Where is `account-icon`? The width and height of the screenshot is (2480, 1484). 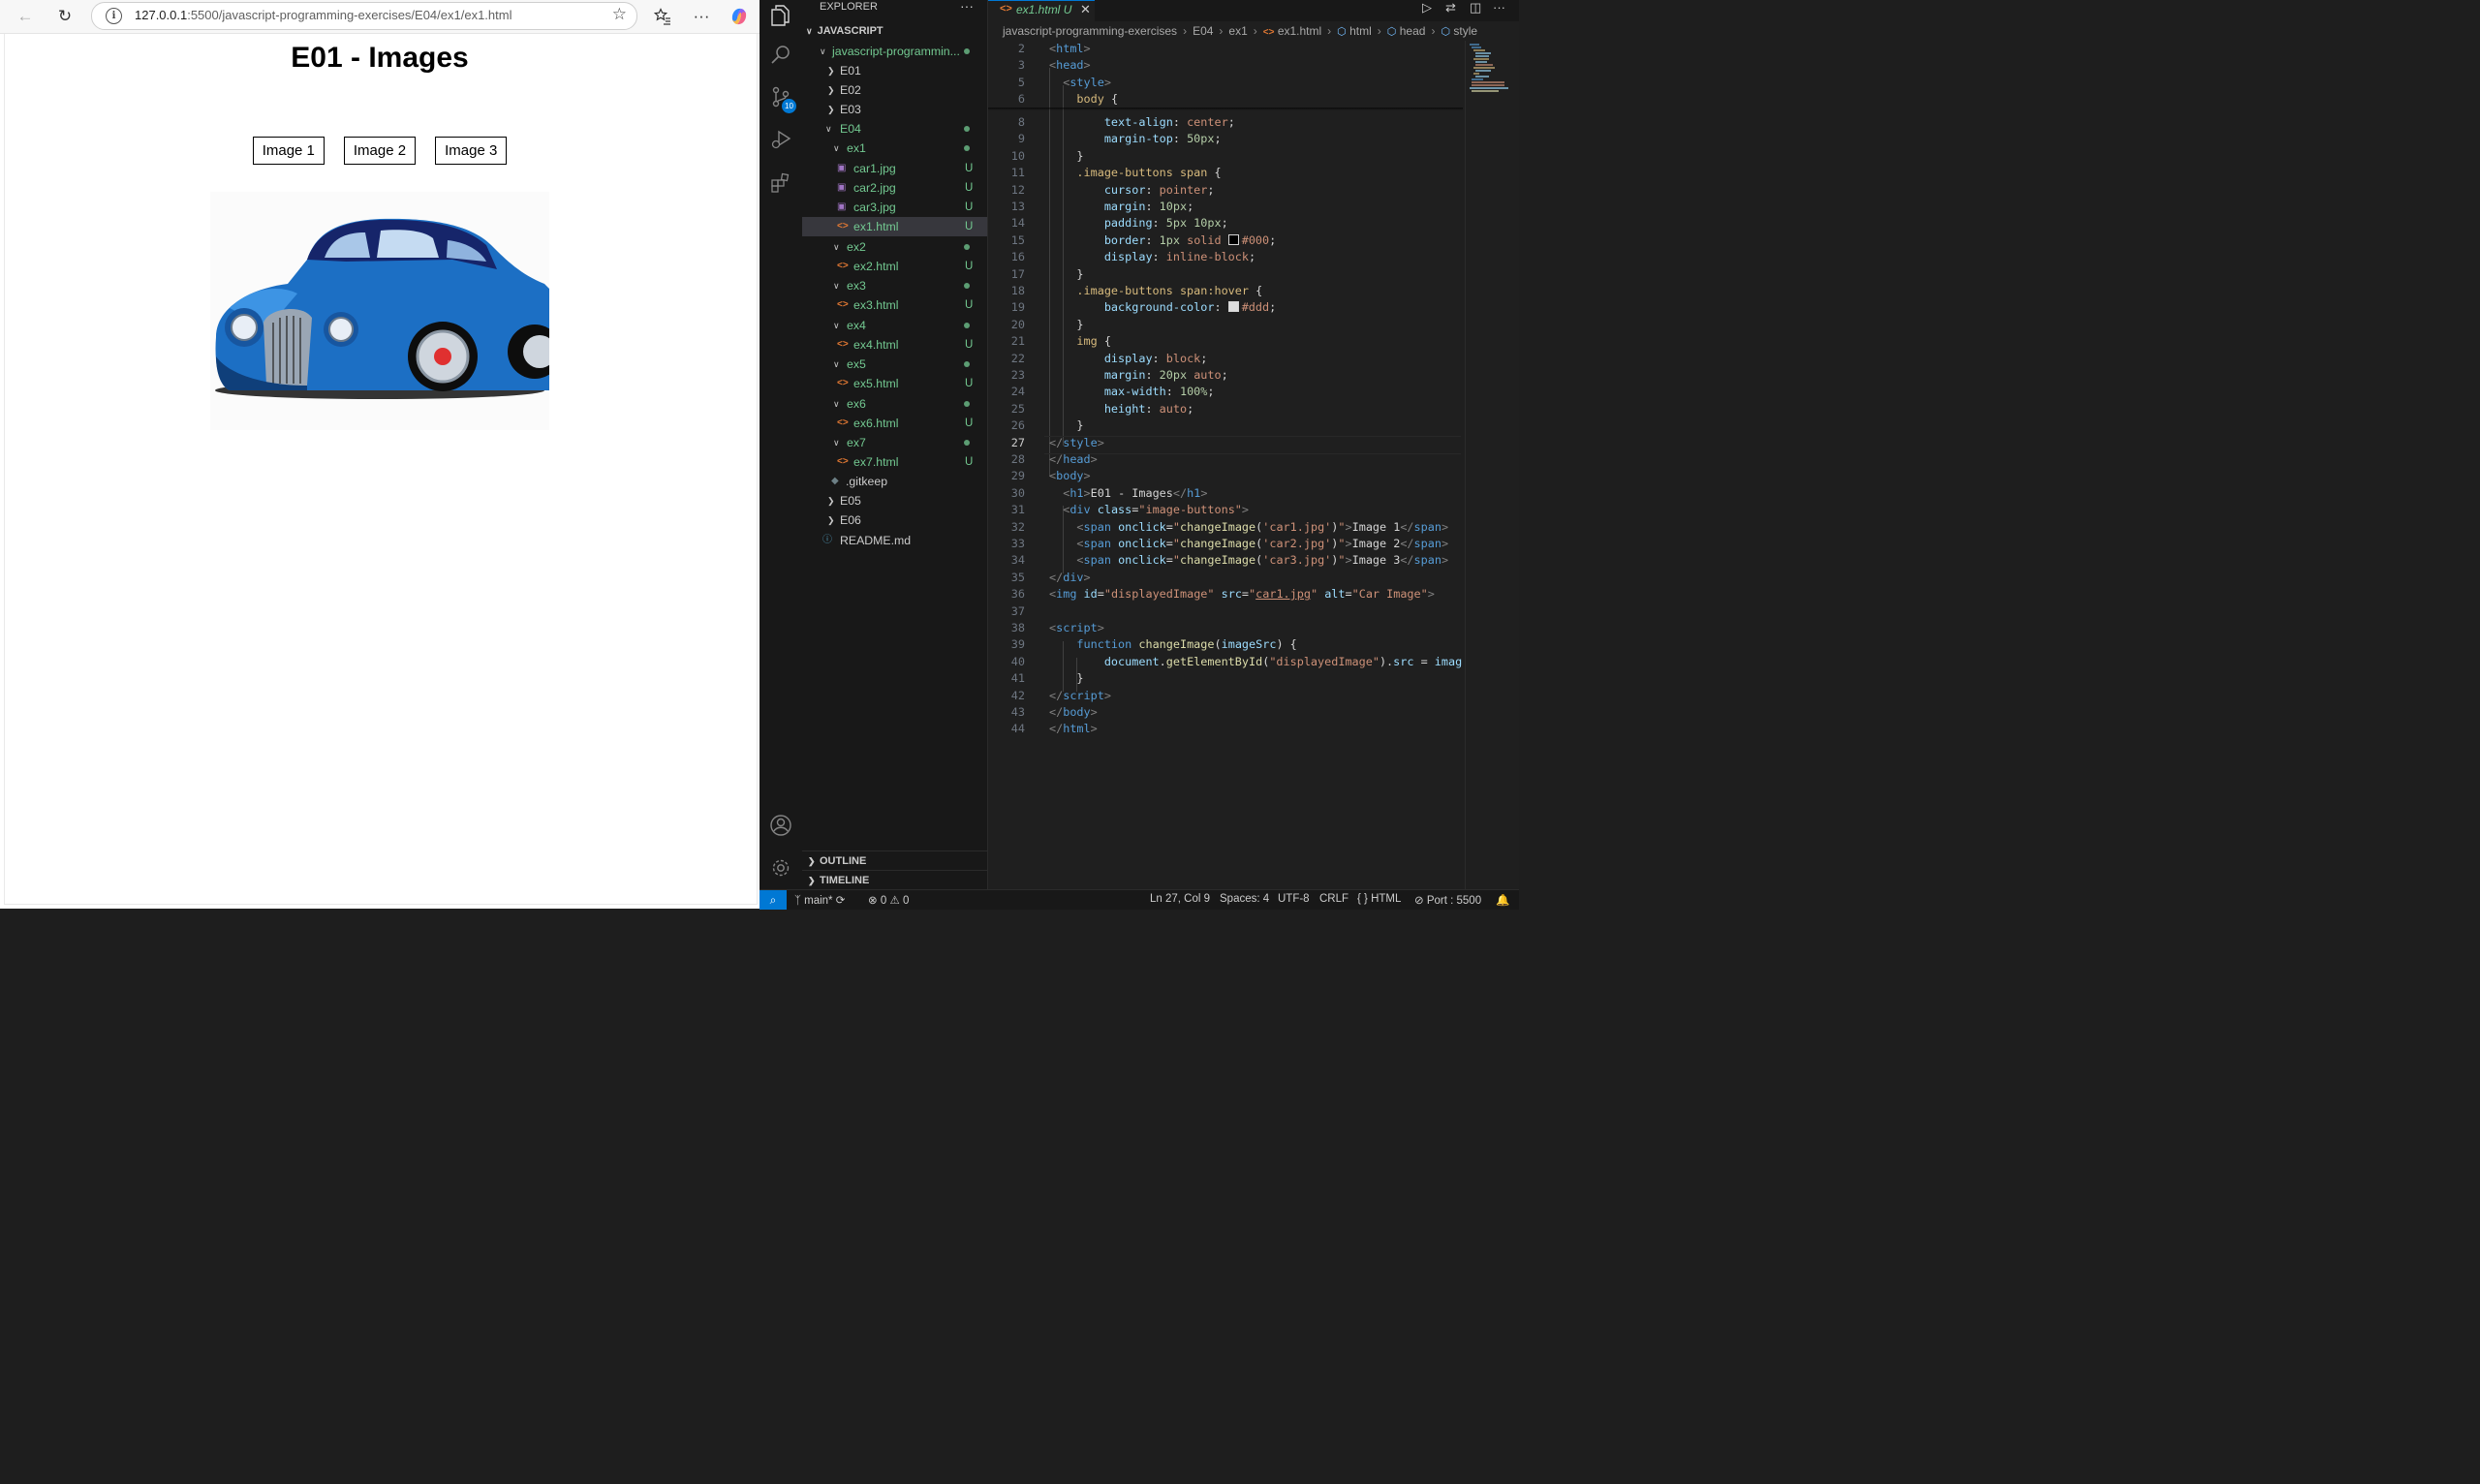
account-icon is located at coordinates (780, 825).